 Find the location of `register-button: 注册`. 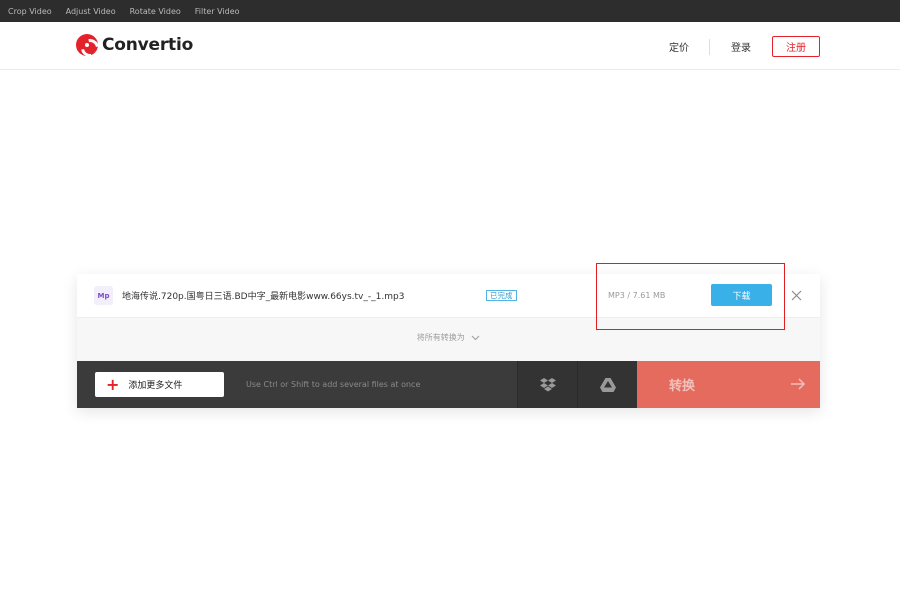

register-button: 注册 is located at coordinates (796, 46).